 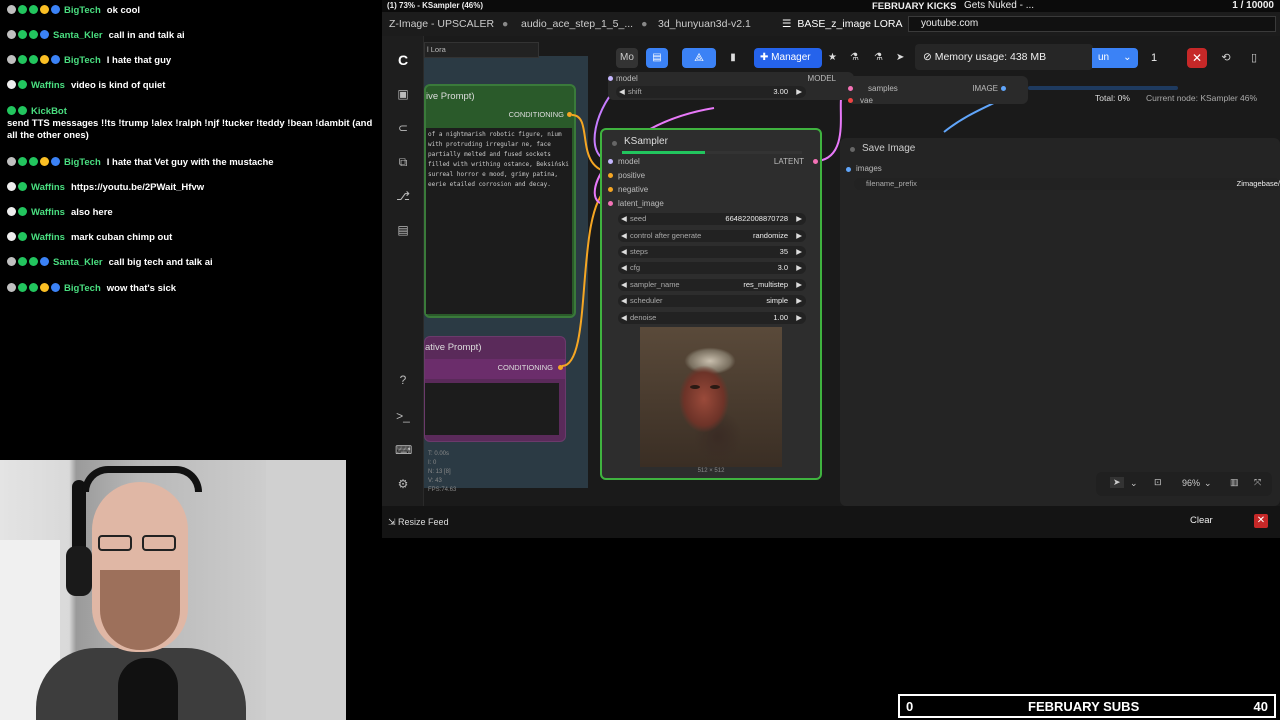 I want to click on tab-label: 3d_hunyuan3d-v2.1, so click(x=704, y=24).